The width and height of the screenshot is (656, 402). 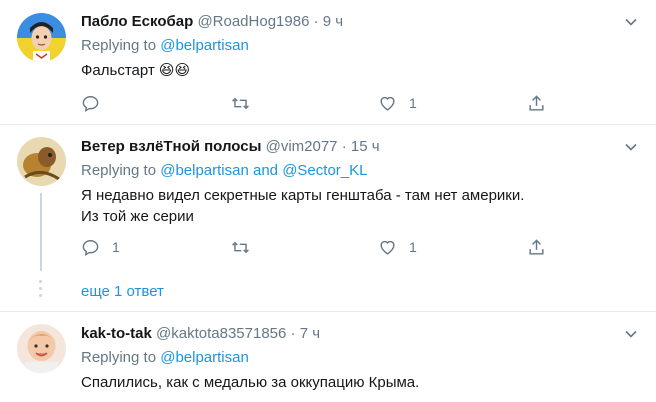 I want to click on thread-dots, so click(x=41, y=290).